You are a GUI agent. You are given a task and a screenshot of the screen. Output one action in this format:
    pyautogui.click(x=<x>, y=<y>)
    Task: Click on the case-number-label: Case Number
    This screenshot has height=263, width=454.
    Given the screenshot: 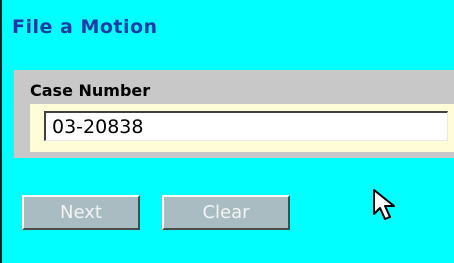 What is the action you would take?
    pyautogui.click(x=90, y=90)
    